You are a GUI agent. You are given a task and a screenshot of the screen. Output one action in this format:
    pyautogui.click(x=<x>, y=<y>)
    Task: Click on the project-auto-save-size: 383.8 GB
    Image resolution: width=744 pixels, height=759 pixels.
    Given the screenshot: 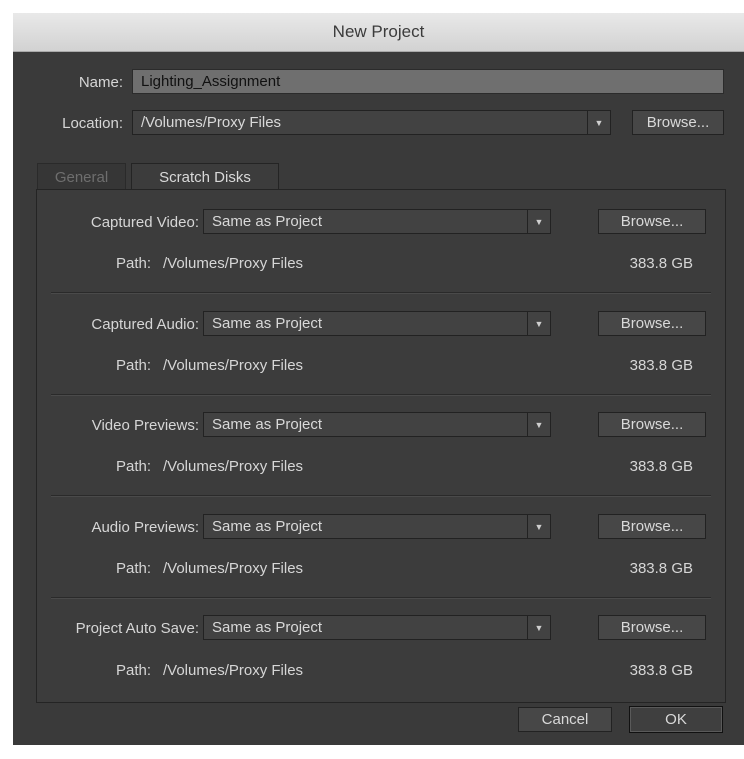 What is the action you would take?
    pyautogui.click(x=661, y=670)
    